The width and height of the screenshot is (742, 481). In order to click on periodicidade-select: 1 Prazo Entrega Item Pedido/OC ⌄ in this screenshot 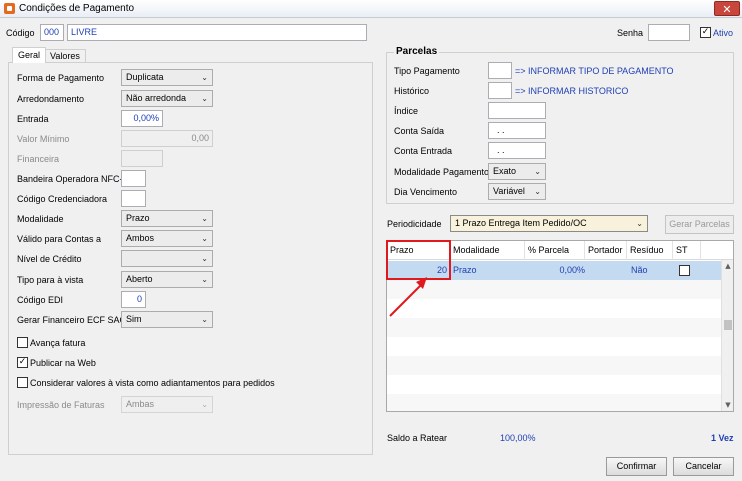, I will do `click(549, 223)`.